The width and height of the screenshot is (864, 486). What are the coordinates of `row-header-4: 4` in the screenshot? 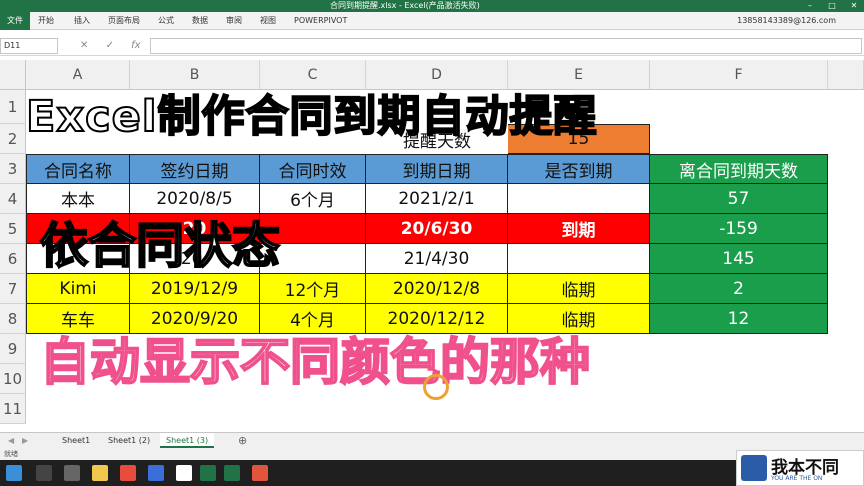 It's located at (13, 199).